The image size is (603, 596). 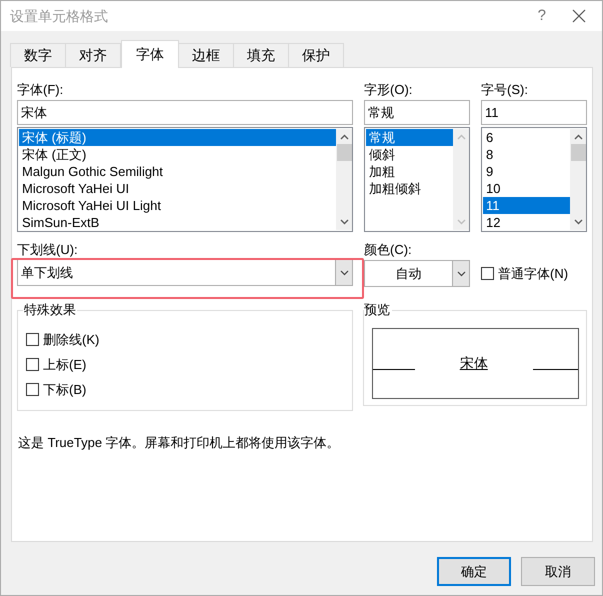 What do you see at coordinates (93, 55) in the screenshot?
I see `tab: 对齐` at bounding box center [93, 55].